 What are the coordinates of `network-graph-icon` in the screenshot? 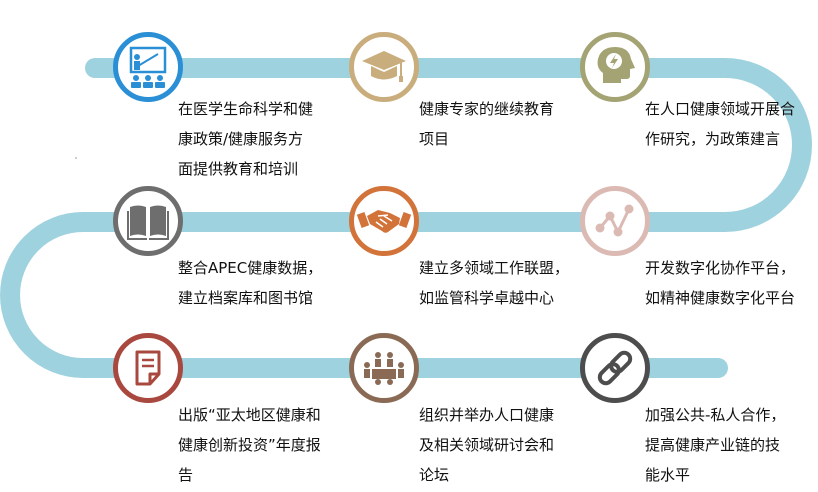 It's located at (614, 220).